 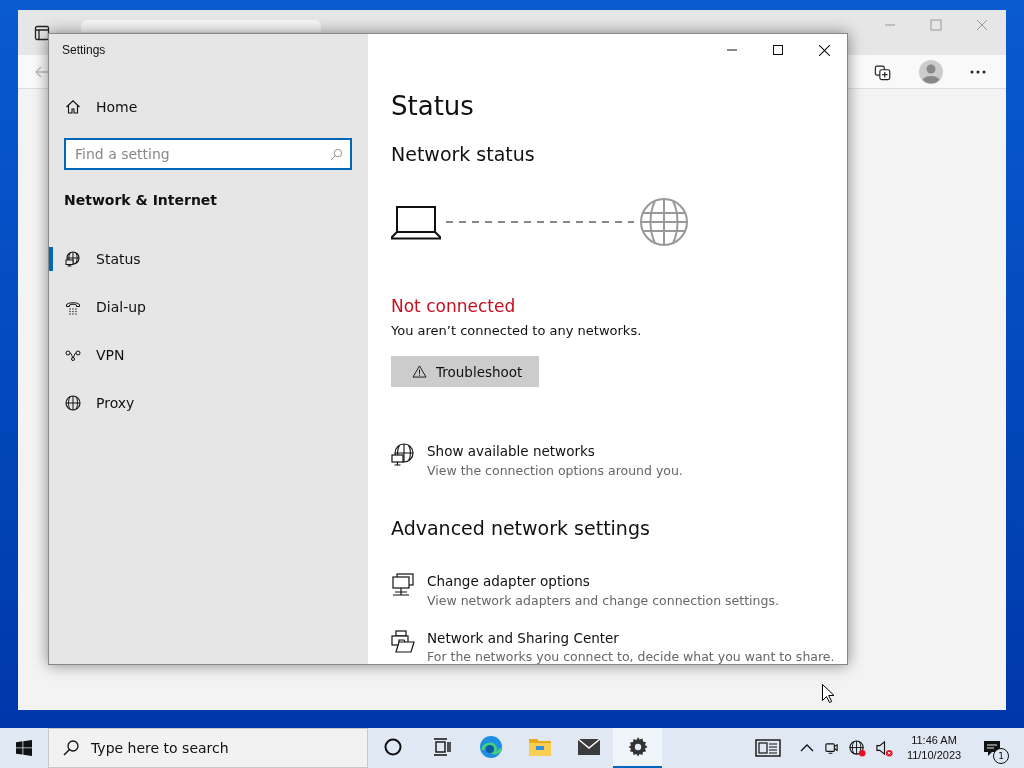 I want to click on clock-date: 11/10/2023, so click(x=934, y=755).